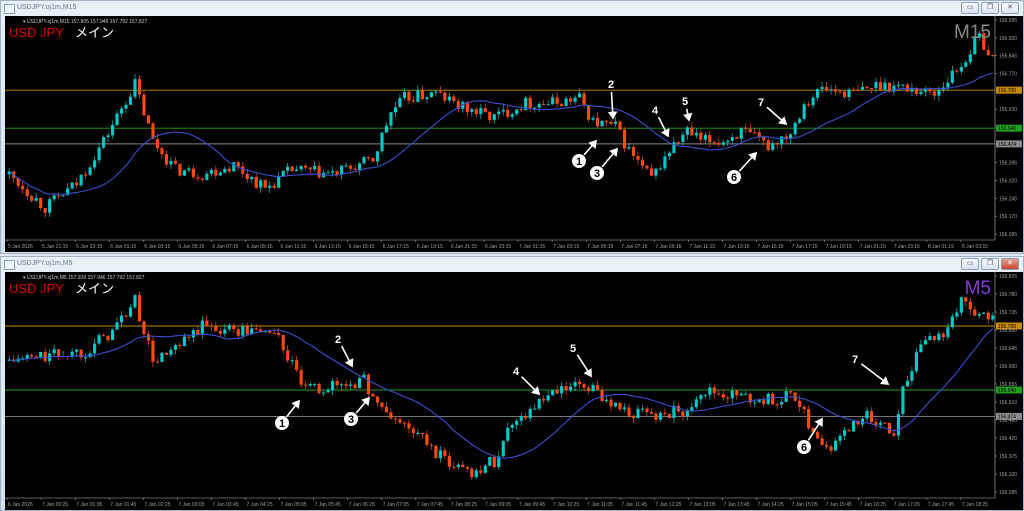  Describe the element at coordinates (1008, 57) in the screenshot. I see `price-tick-label: 156.845` at that location.